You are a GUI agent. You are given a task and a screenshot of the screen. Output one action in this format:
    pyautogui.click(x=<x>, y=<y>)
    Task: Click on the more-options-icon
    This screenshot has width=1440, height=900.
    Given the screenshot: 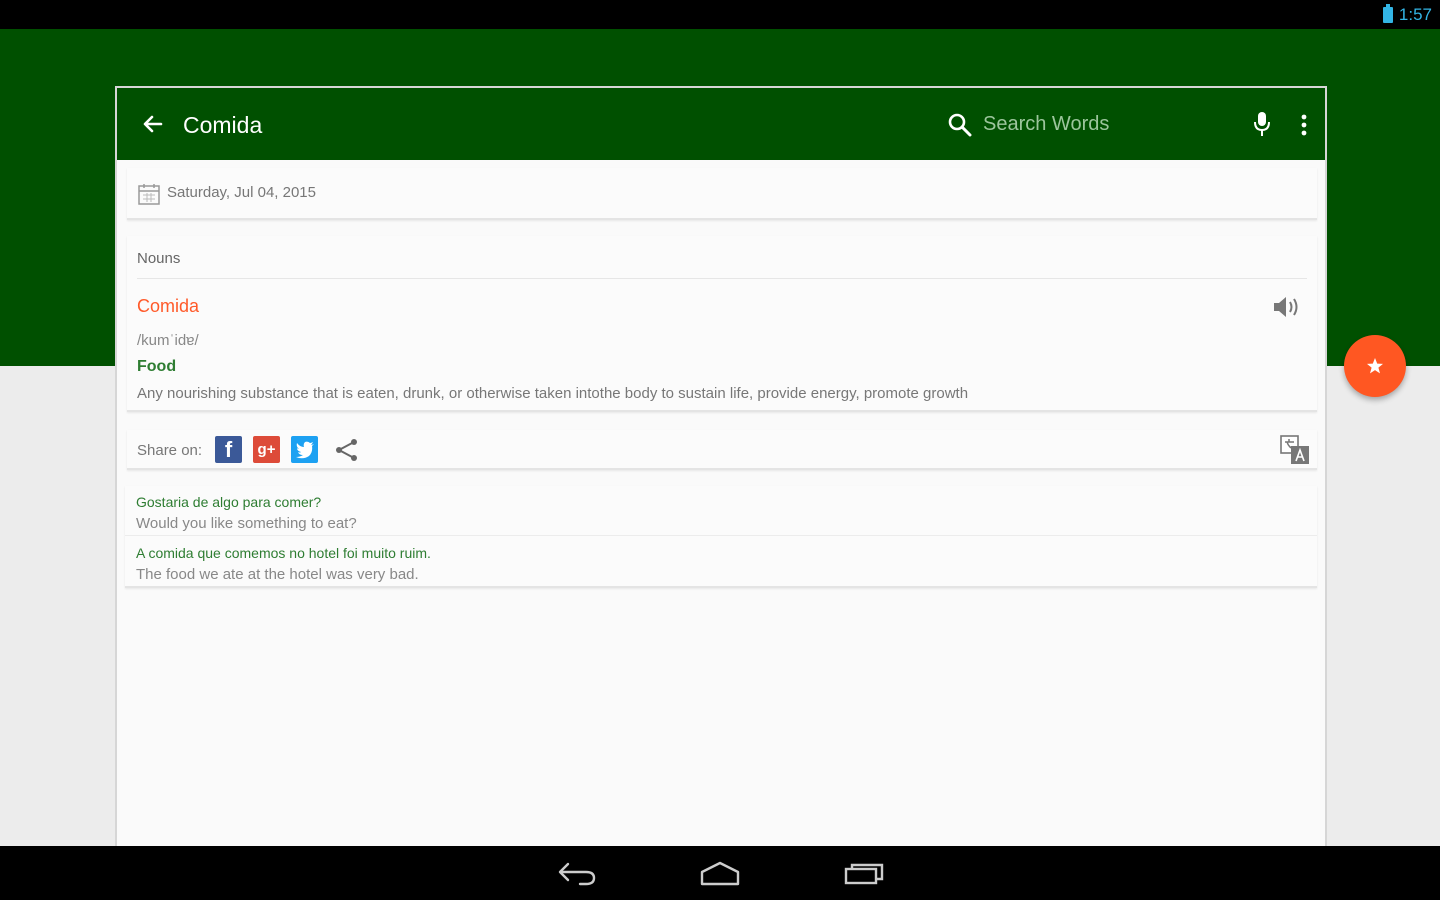 What is the action you would take?
    pyautogui.click(x=1304, y=125)
    